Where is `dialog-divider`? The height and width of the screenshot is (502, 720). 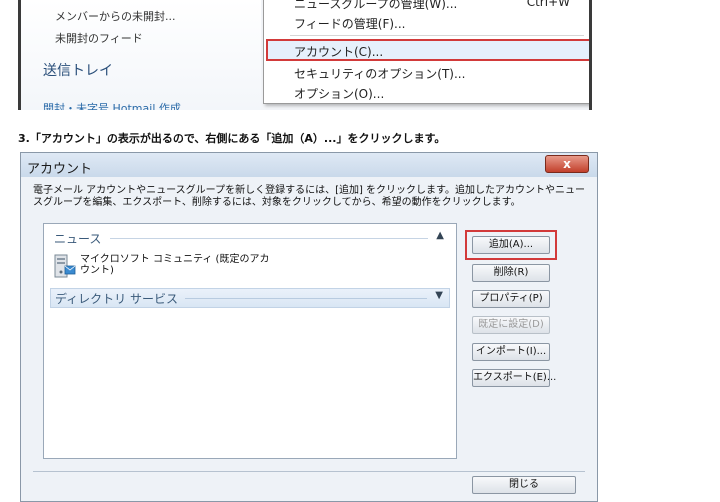
dialog-divider is located at coordinates (309, 471).